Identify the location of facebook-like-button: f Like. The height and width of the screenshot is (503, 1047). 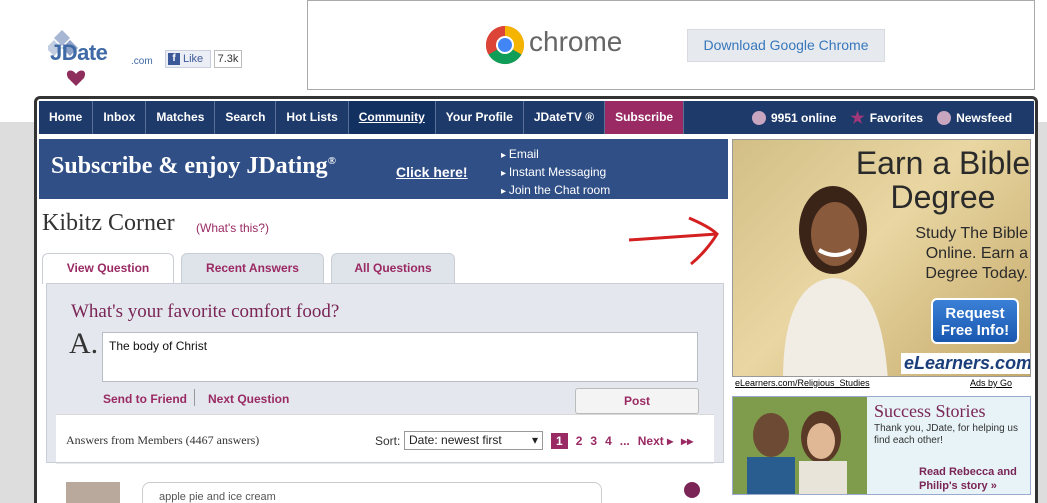
(188, 59).